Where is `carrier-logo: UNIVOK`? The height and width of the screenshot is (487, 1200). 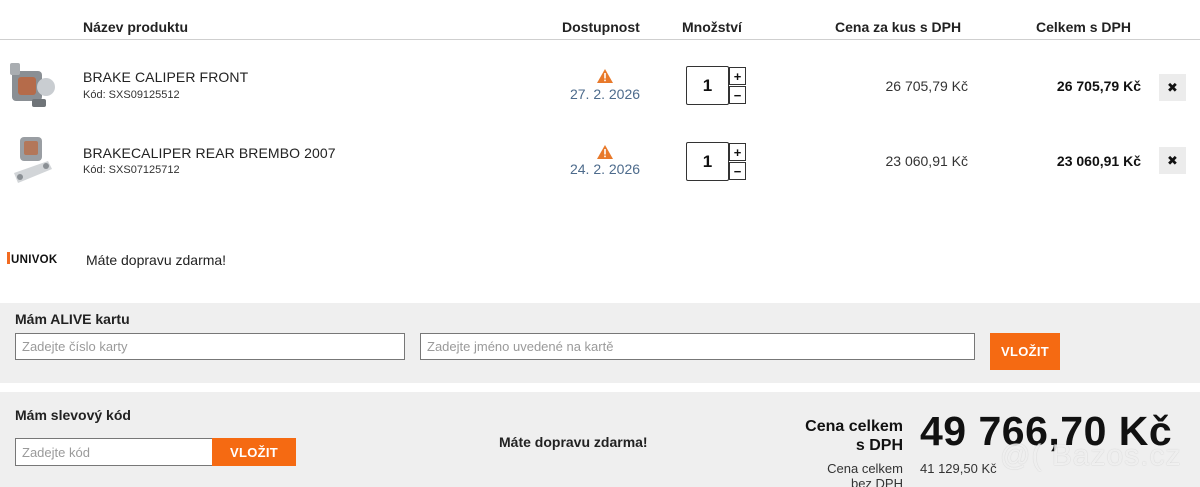
carrier-logo: UNIVOK is located at coordinates (36, 260).